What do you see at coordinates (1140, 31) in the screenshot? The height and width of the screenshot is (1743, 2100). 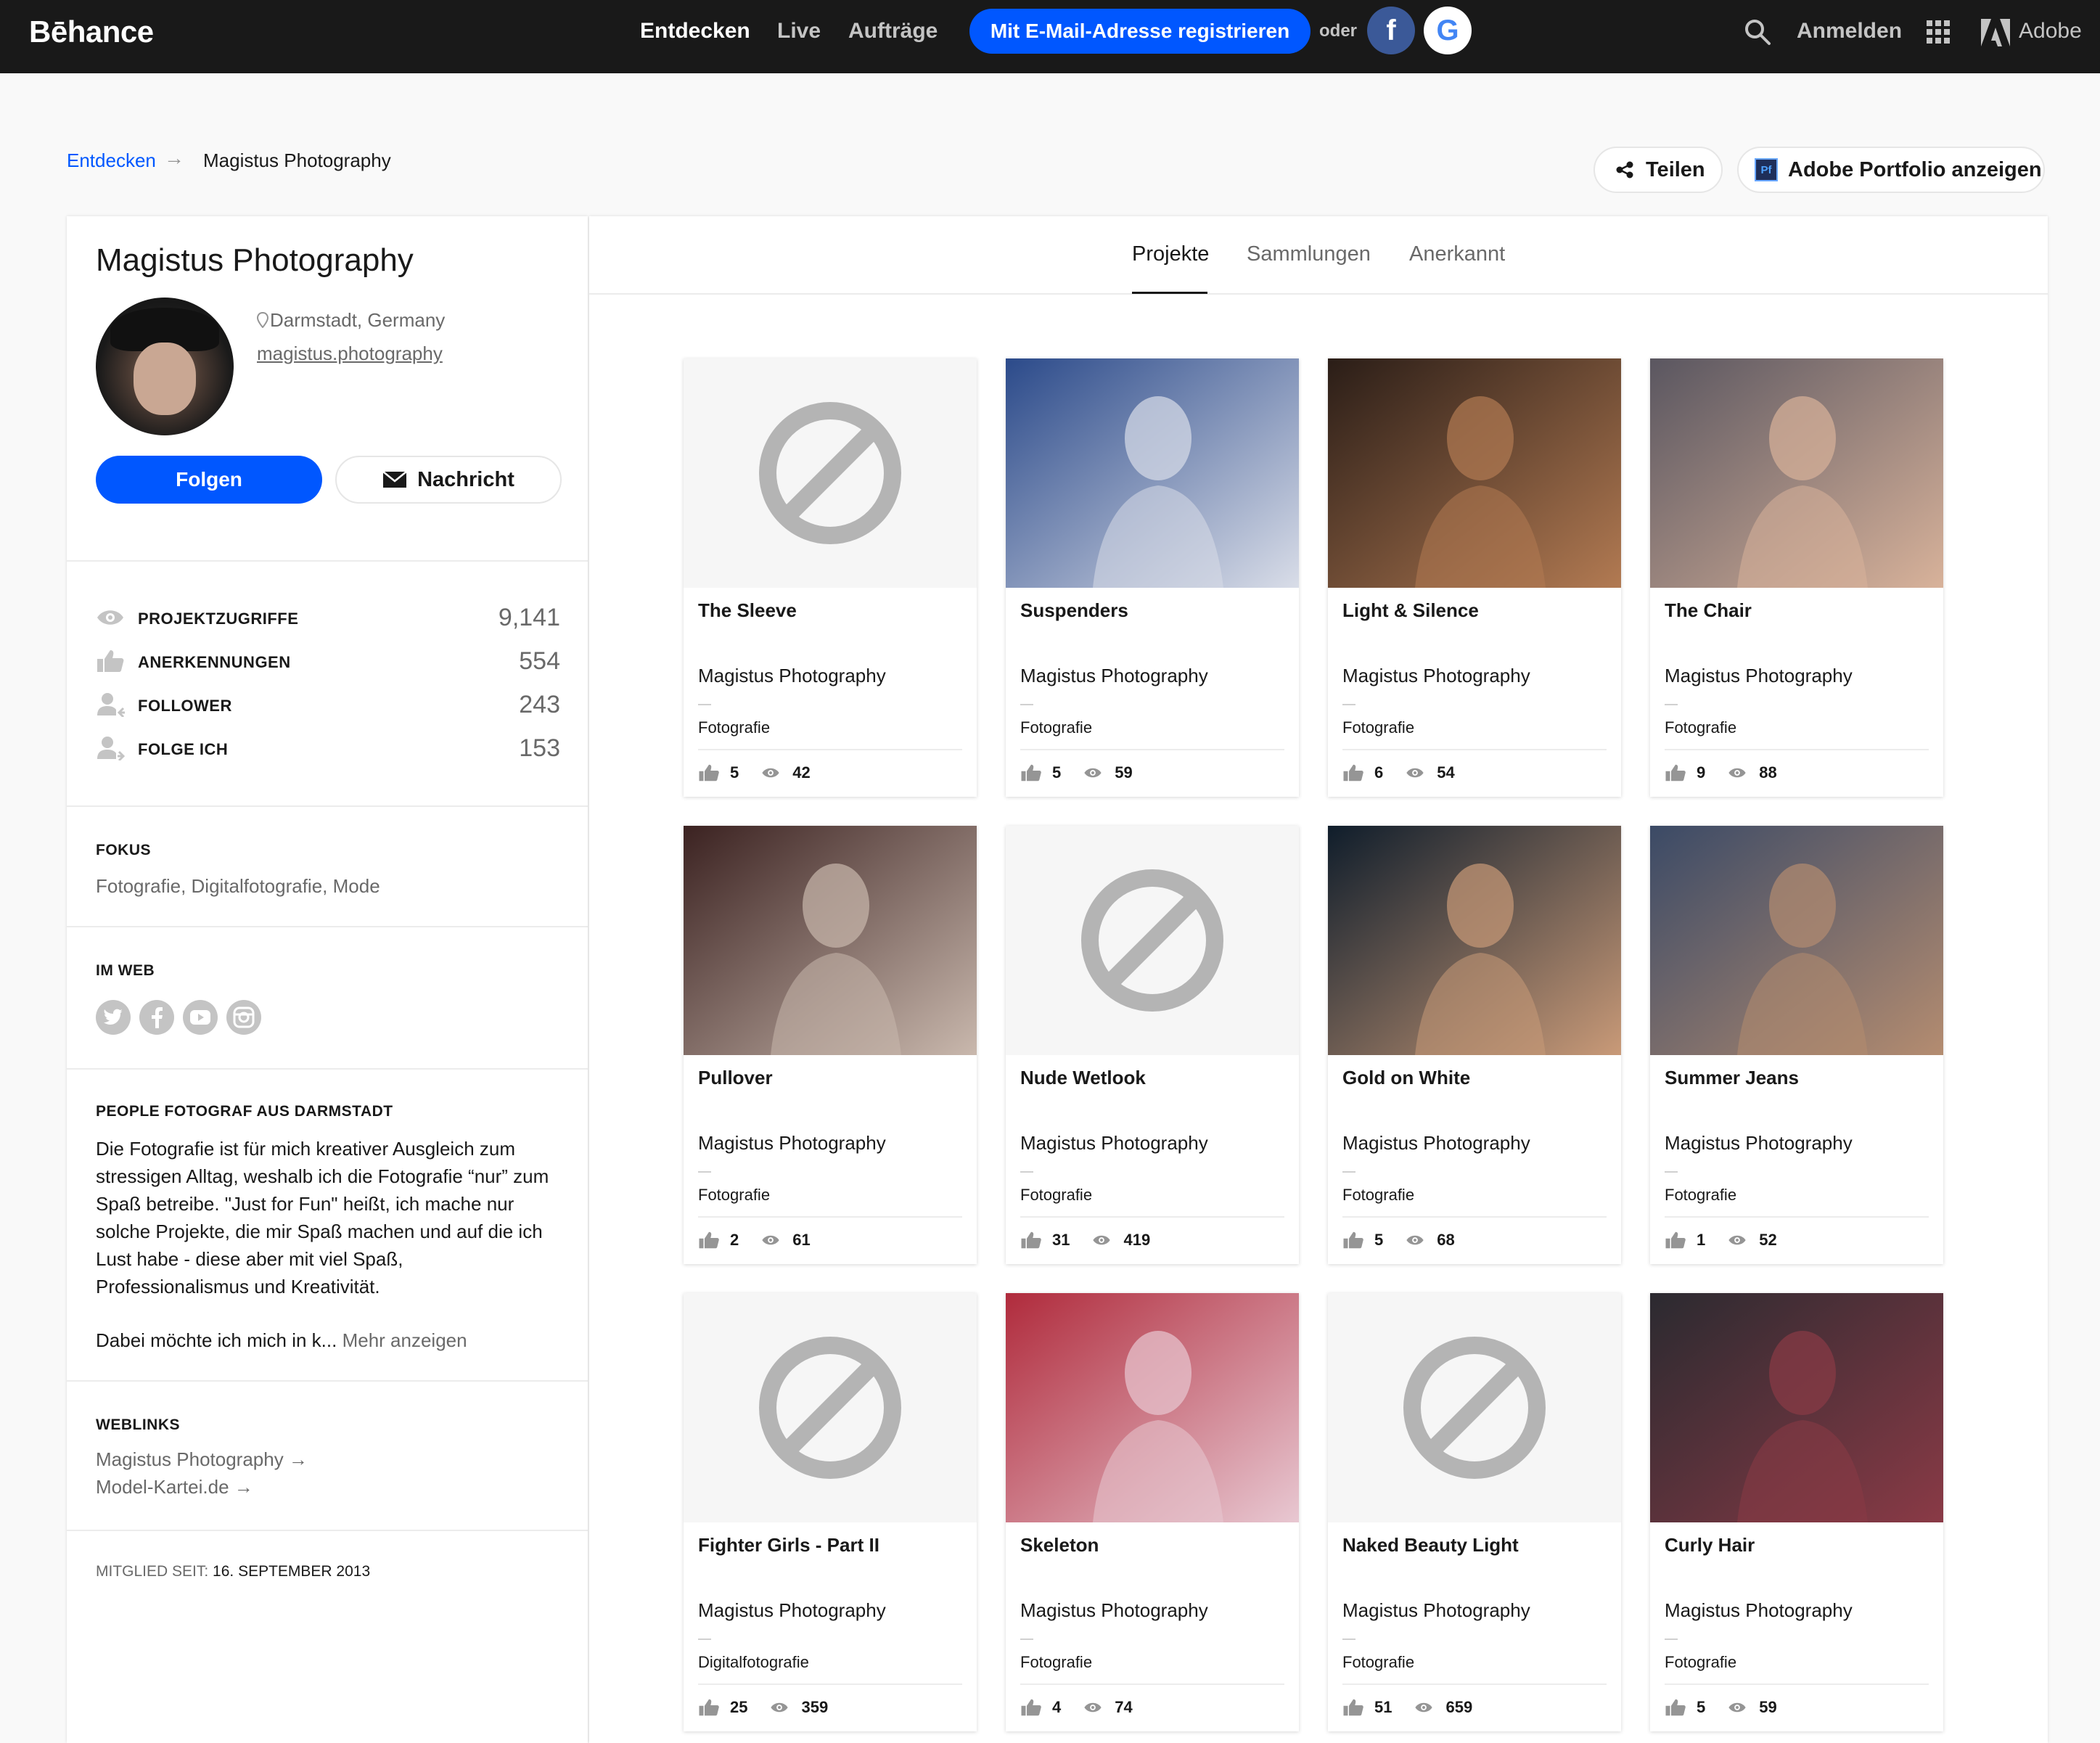 I see `register-email-button: Mit E-Mail-Adresse registrieren` at bounding box center [1140, 31].